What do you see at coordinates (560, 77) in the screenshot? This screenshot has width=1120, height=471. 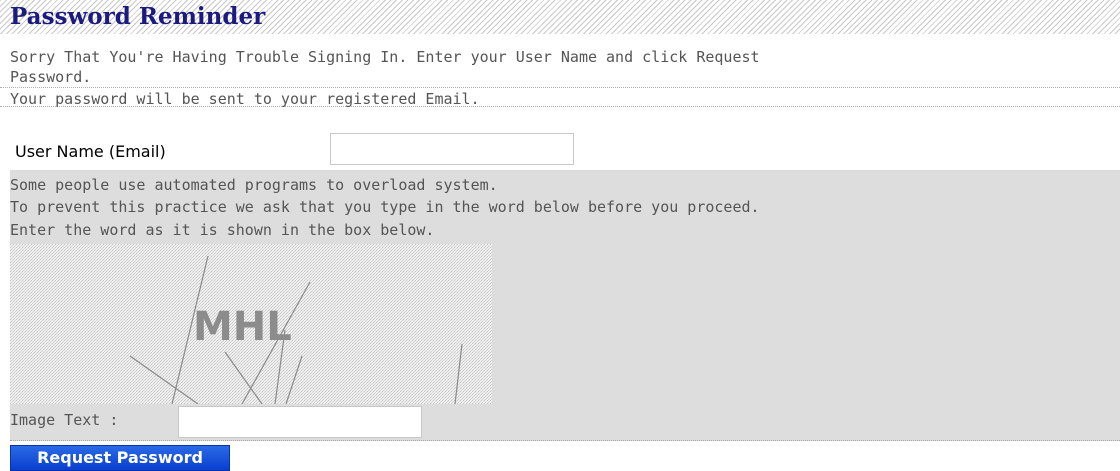 I see `intro-line-2: Password.` at bounding box center [560, 77].